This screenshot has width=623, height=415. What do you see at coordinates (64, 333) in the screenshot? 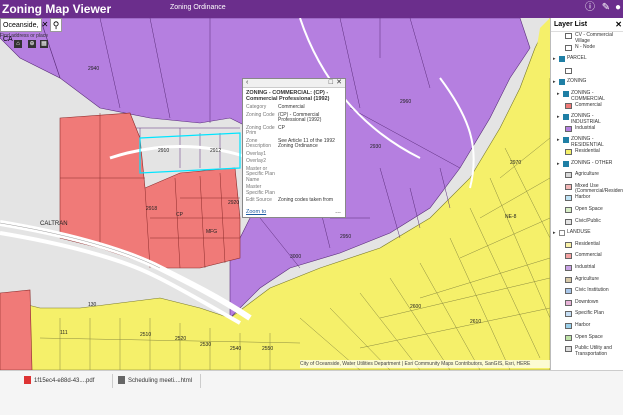
I see `parcel-label: 111` at bounding box center [64, 333].